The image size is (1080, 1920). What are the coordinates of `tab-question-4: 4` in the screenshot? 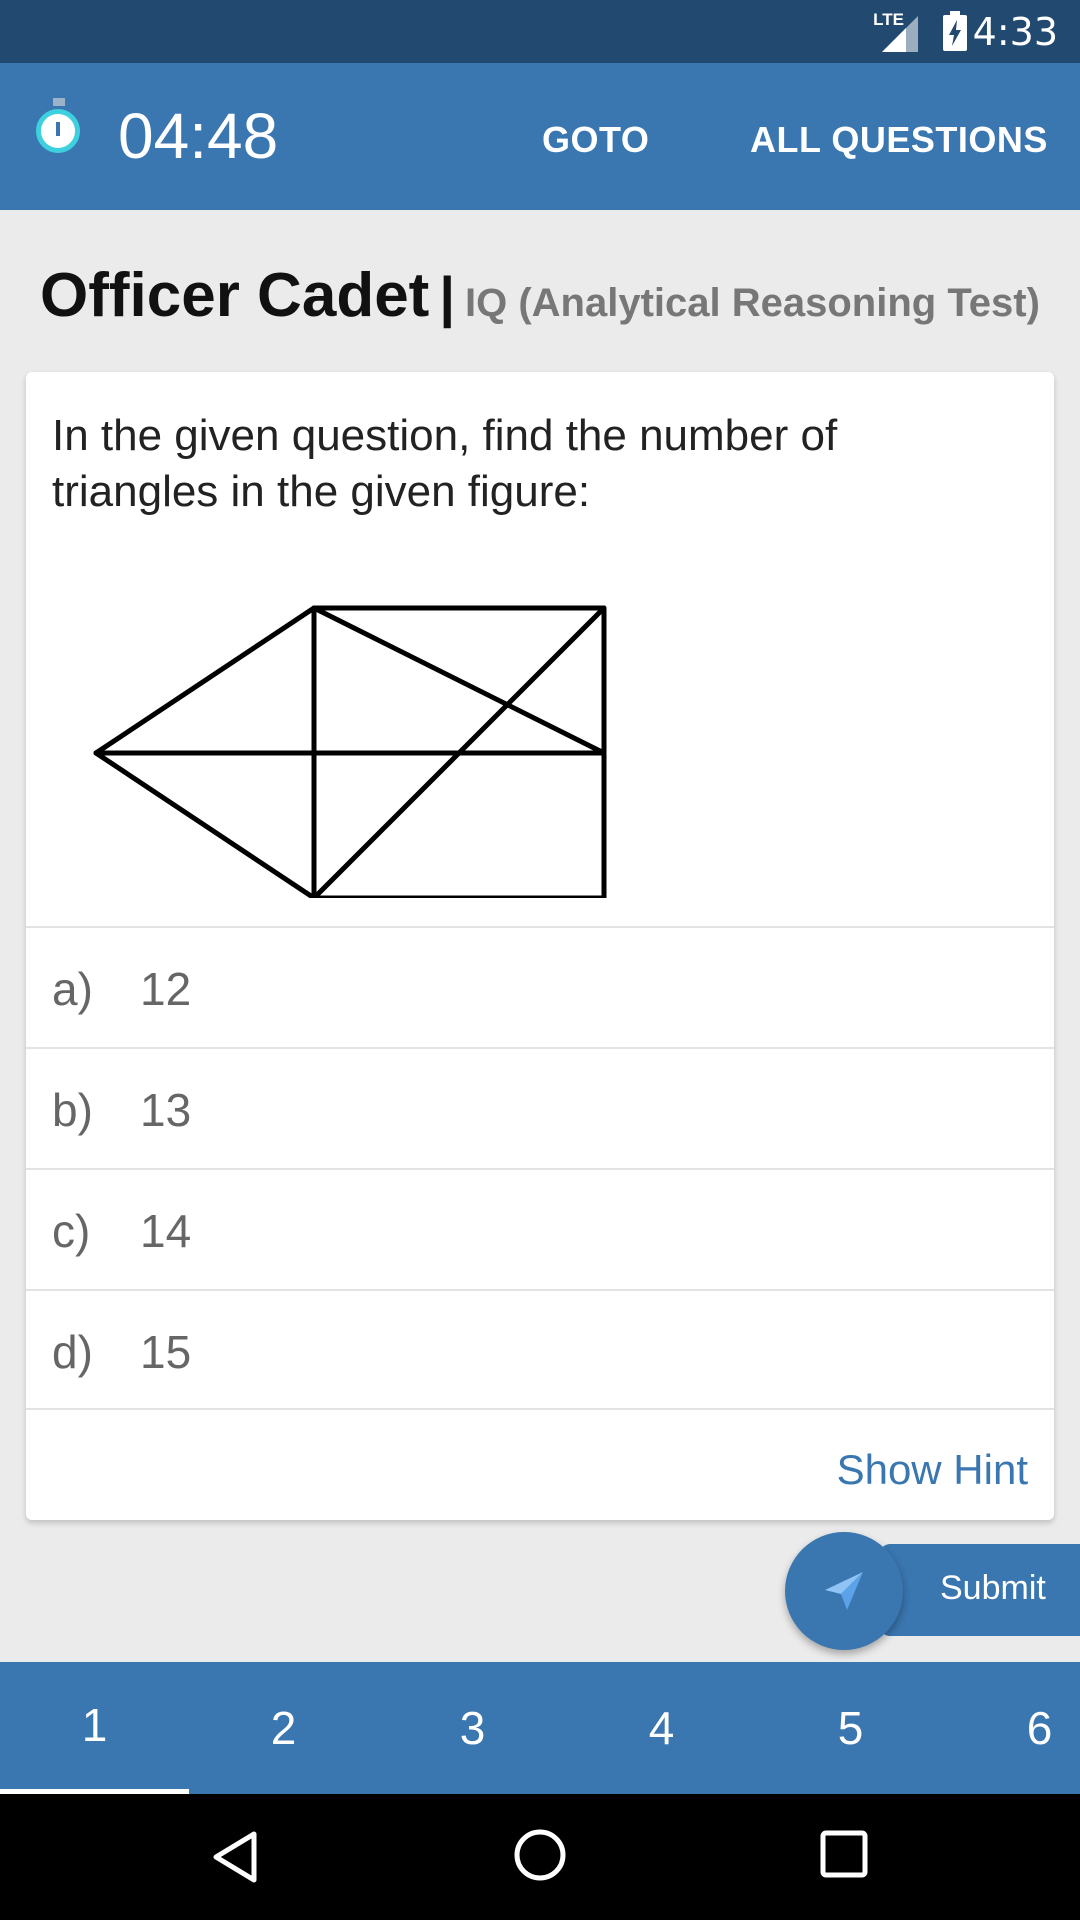 It's located at (661, 1728).